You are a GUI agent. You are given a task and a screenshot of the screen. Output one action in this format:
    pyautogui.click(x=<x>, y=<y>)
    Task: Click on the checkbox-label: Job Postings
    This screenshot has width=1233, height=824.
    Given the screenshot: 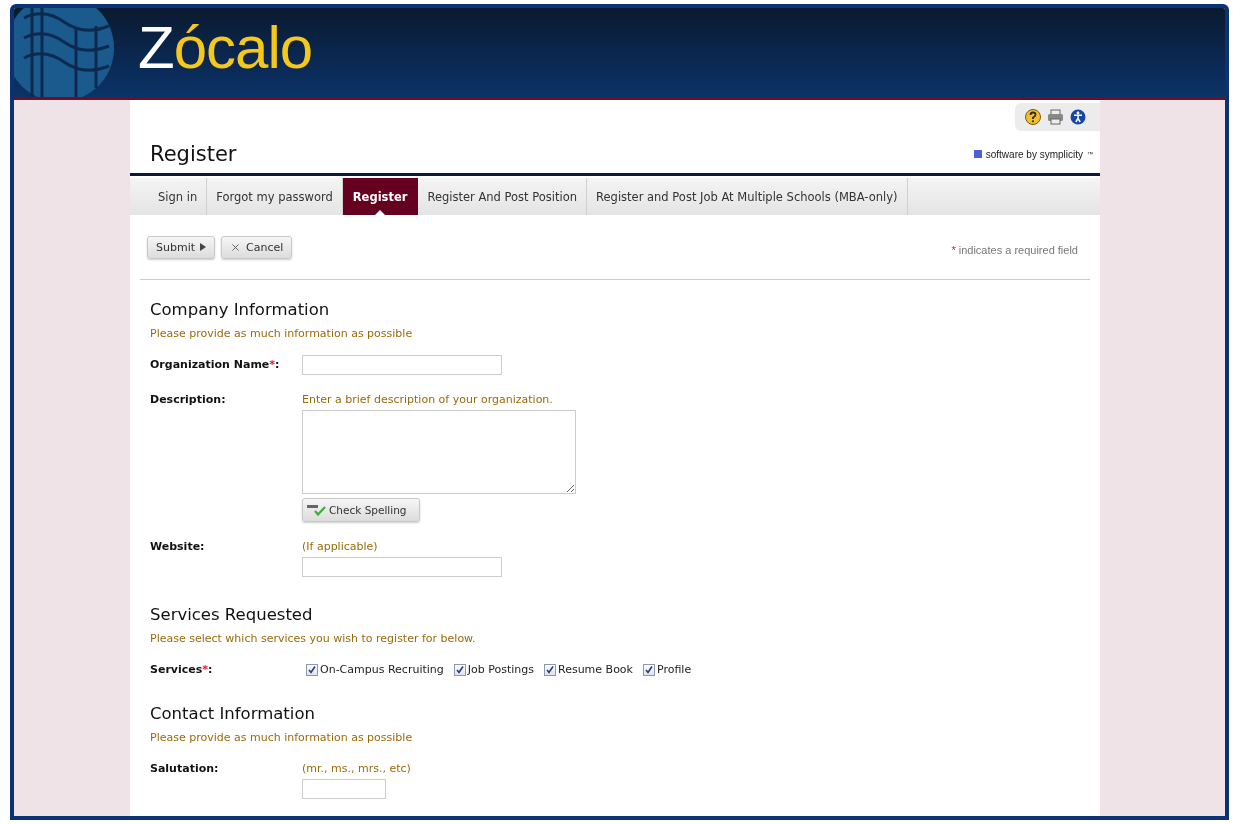 What is the action you would take?
    pyautogui.click(x=500, y=669)
    